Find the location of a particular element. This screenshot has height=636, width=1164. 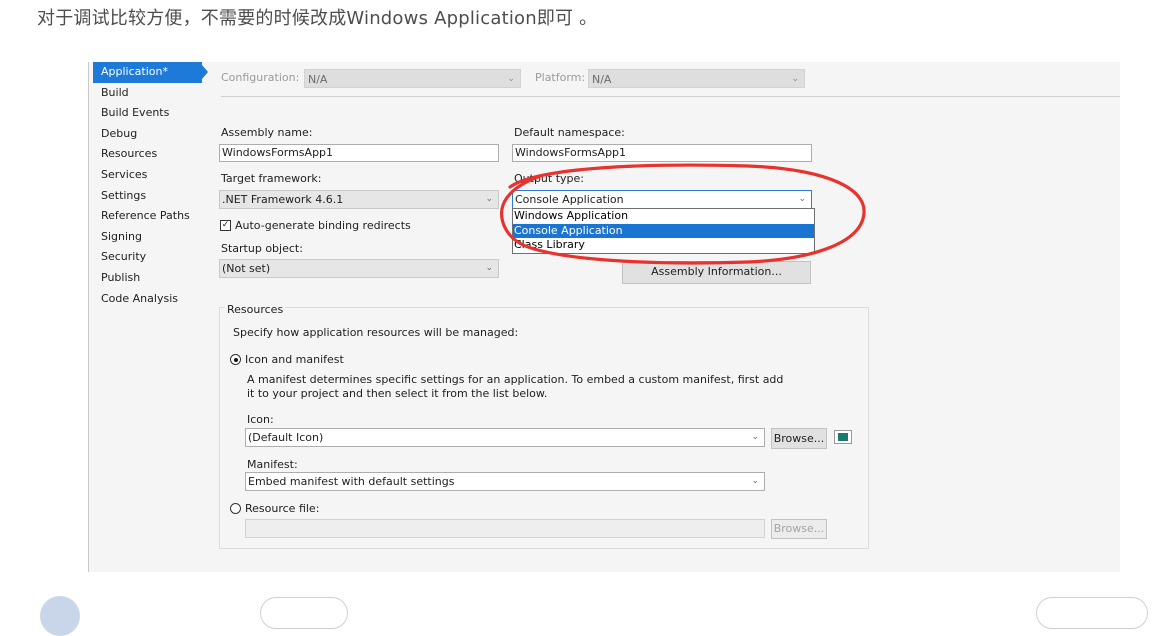

startup-object-select: (Not set) ⌄ is located at coordinates (359, 268).